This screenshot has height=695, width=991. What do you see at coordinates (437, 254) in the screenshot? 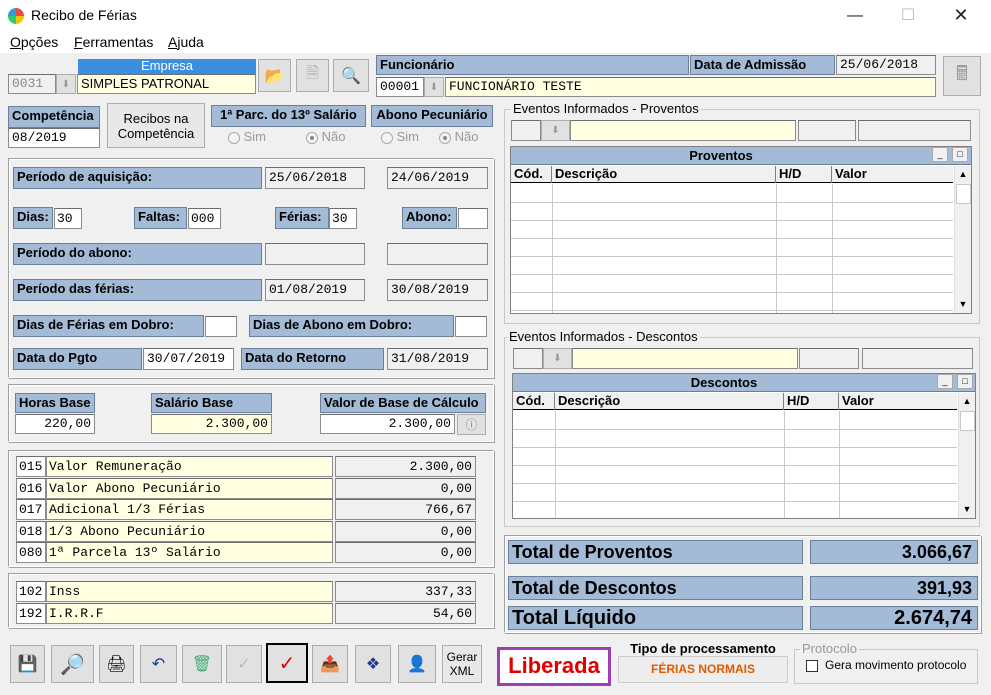
I see `periodo-abono-fim` at bounding box center [437, 254].